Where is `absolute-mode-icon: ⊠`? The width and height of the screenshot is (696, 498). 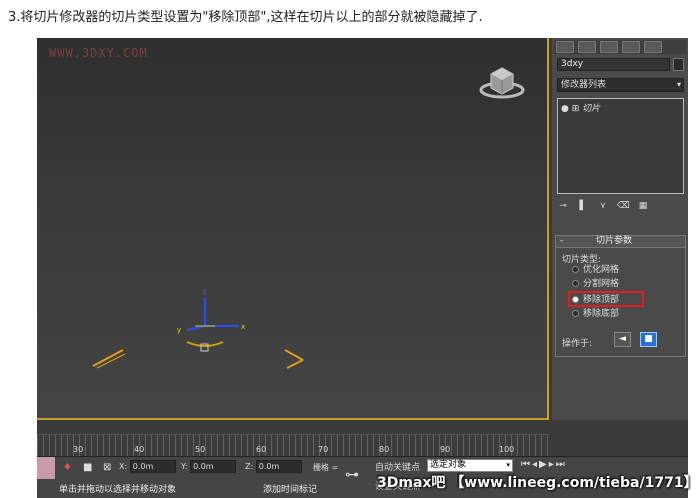
absolute-mode-icon: ⊠ is located at coordinates (107, 467).